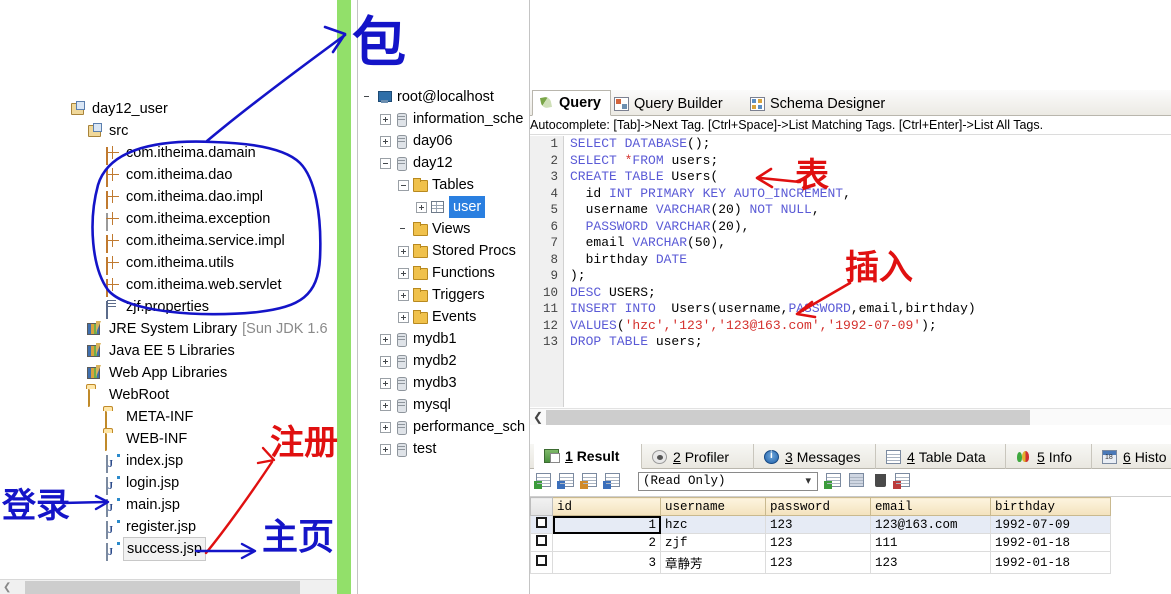  What do you see at coordinates (541, 506) in the screenshot?
I see `row-select-header` at bounding box center [541, 506].